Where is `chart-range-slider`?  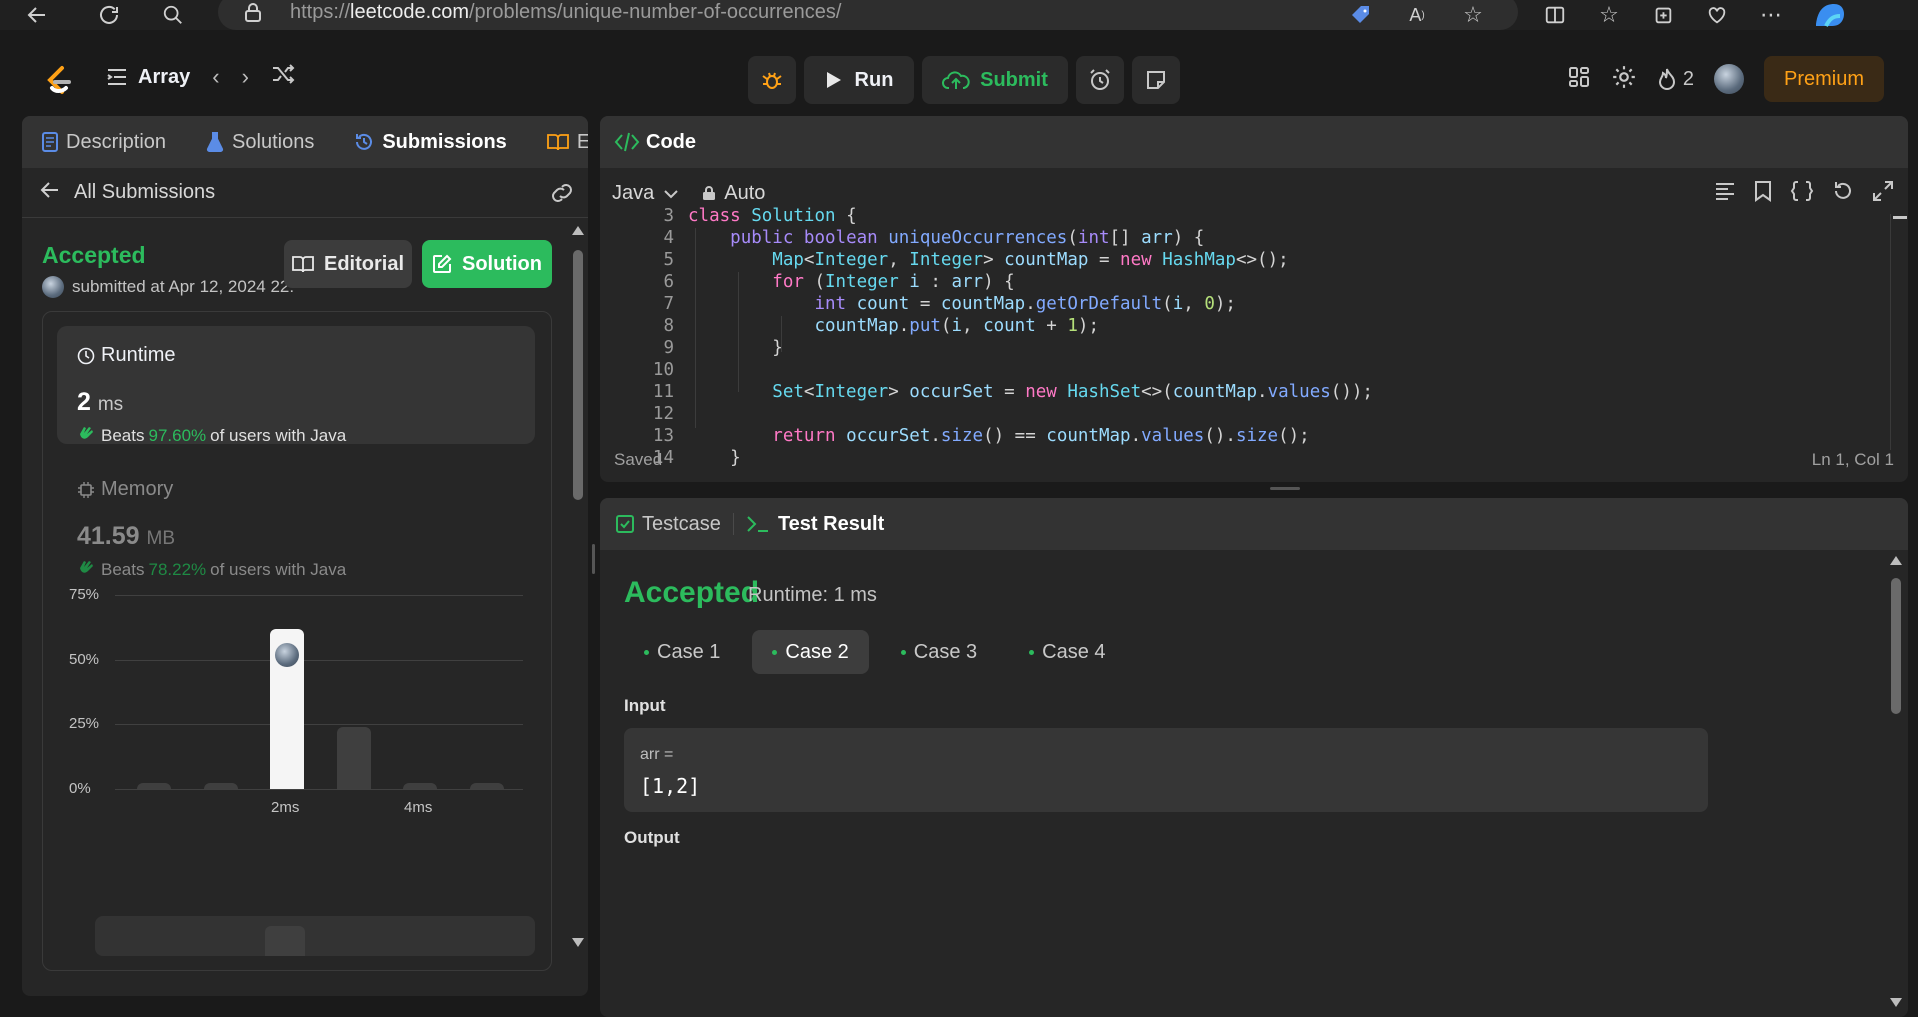
chart-range-slider is located at coordinates (315, 936).